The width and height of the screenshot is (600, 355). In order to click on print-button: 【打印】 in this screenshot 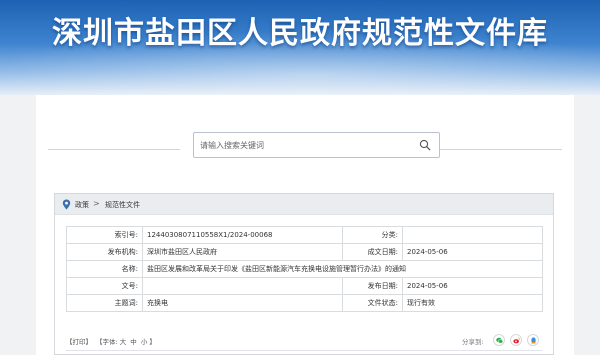, I will do `click(79, 341)`.